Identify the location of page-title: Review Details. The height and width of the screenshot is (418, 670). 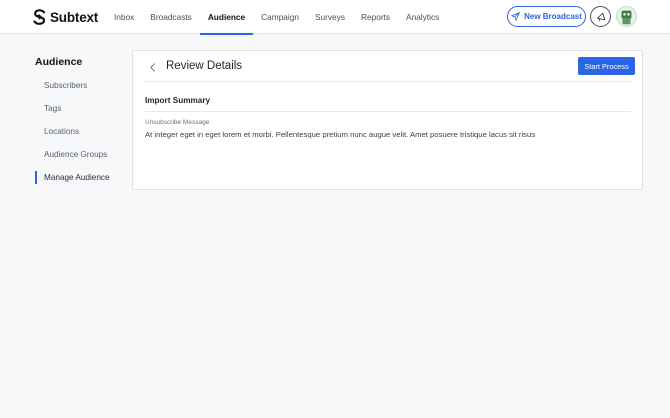
(204, 66).